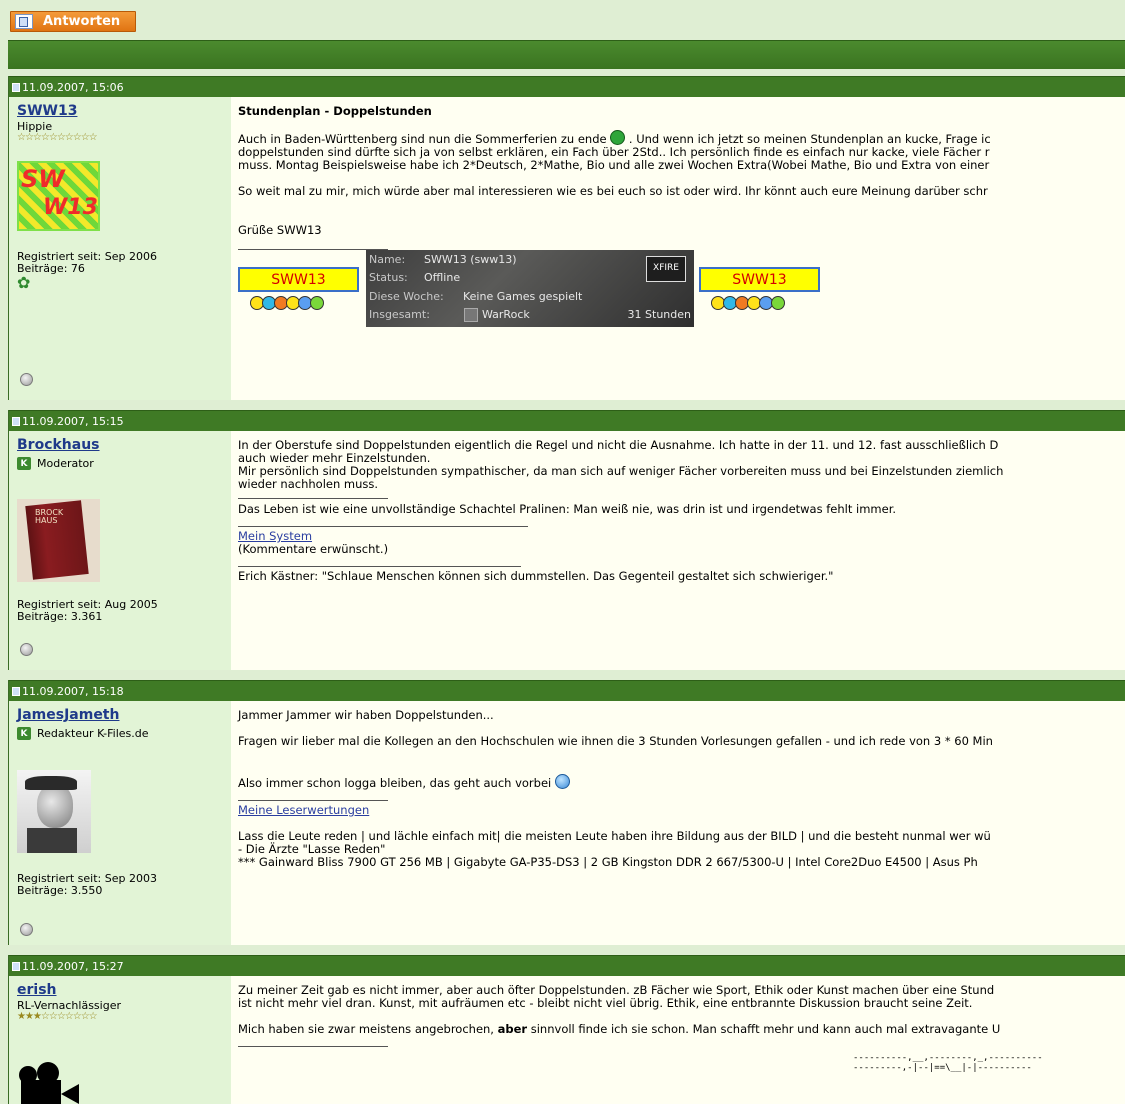  What do you see at coordinates (562, 20) in the screenshot?
I see `top-toolbar: Antworten` at bounding box center [562, 20].